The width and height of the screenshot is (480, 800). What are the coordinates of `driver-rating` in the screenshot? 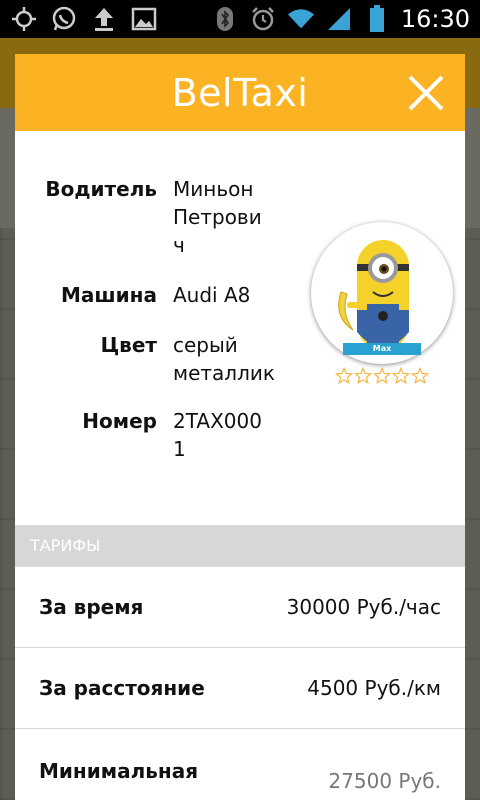 It's located at (382, 376).